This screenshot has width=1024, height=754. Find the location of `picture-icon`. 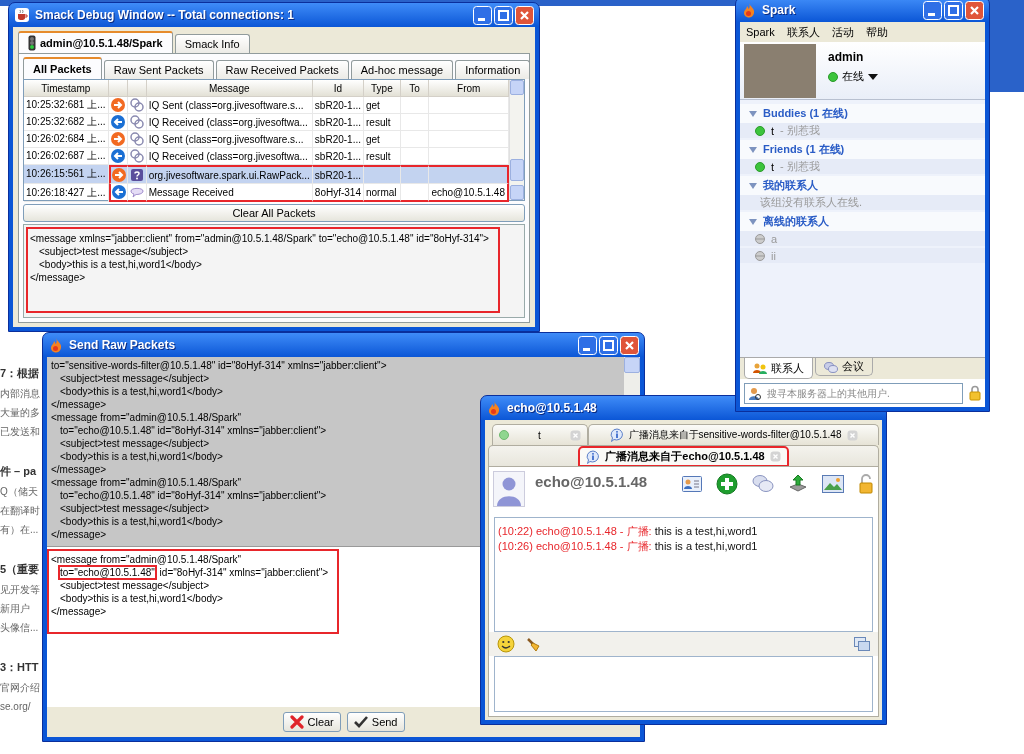

picture-icon is located at coordinates (833, 484).